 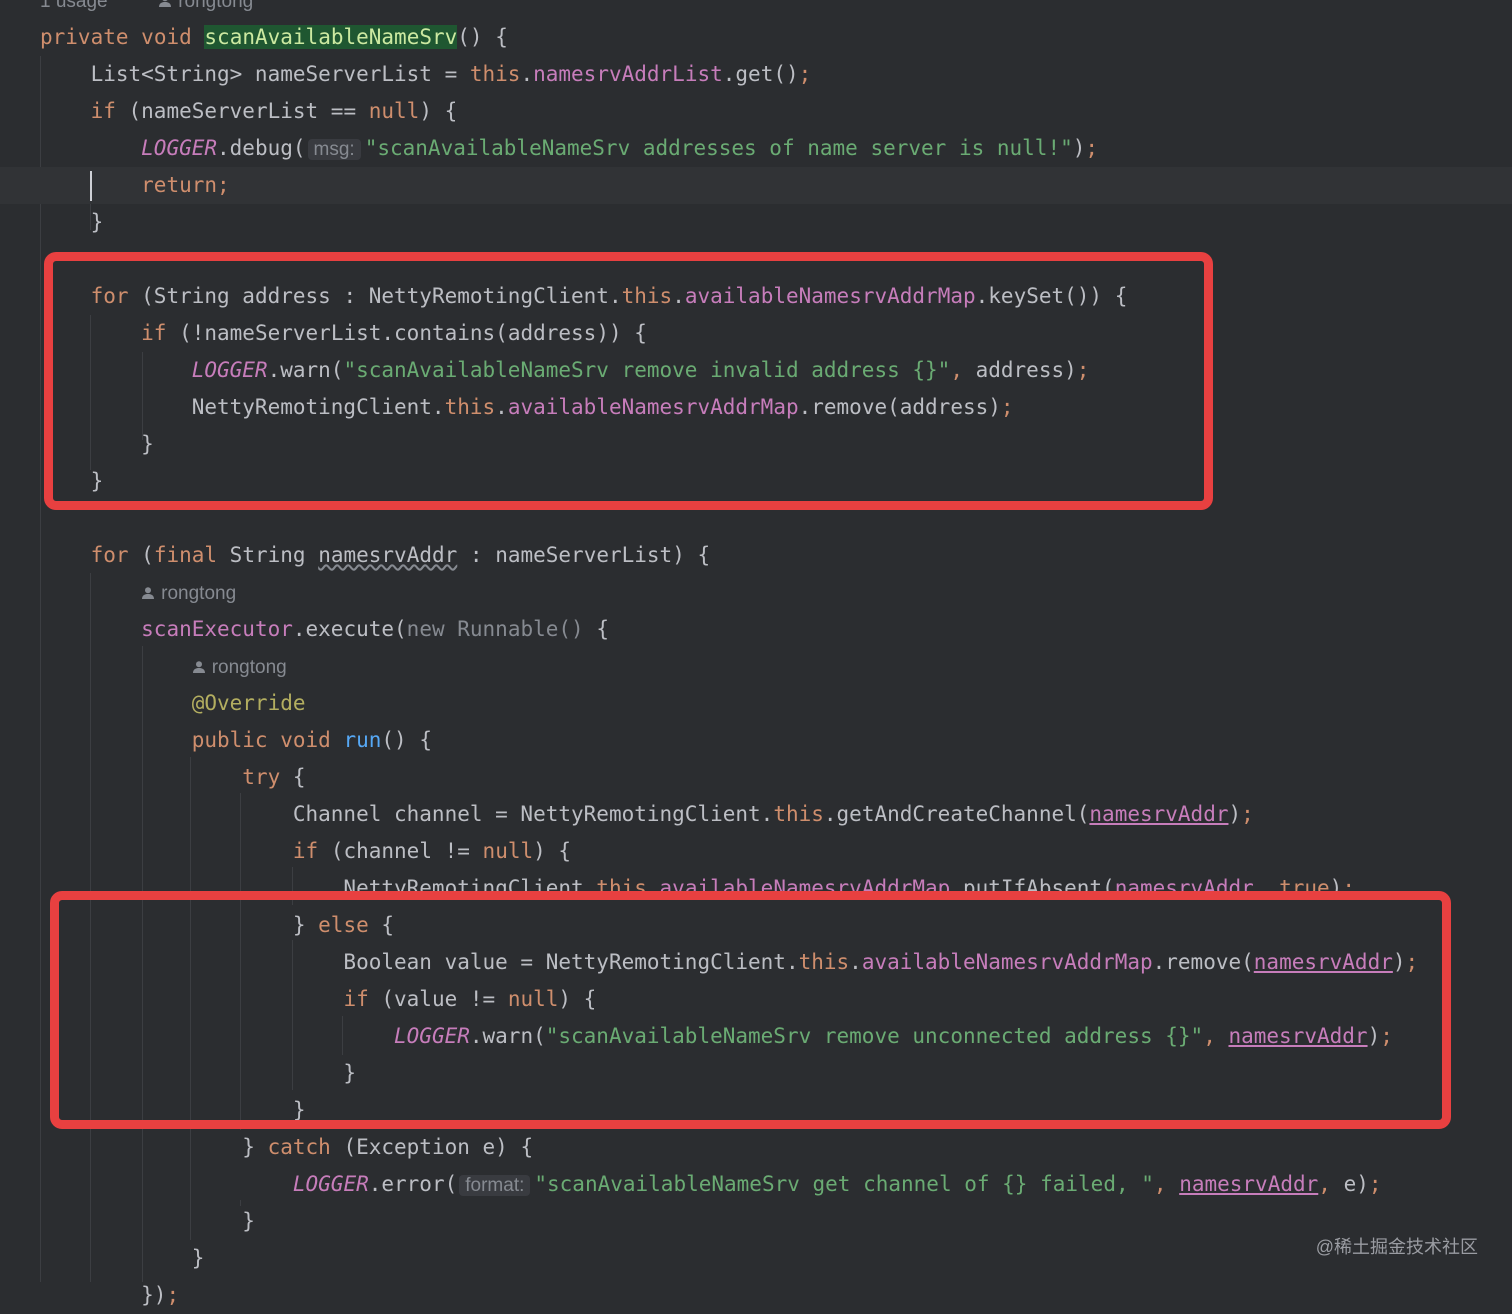 I want to click on code-token: Channel channel = NettyRemotingClient., so click(x=407, y=814).